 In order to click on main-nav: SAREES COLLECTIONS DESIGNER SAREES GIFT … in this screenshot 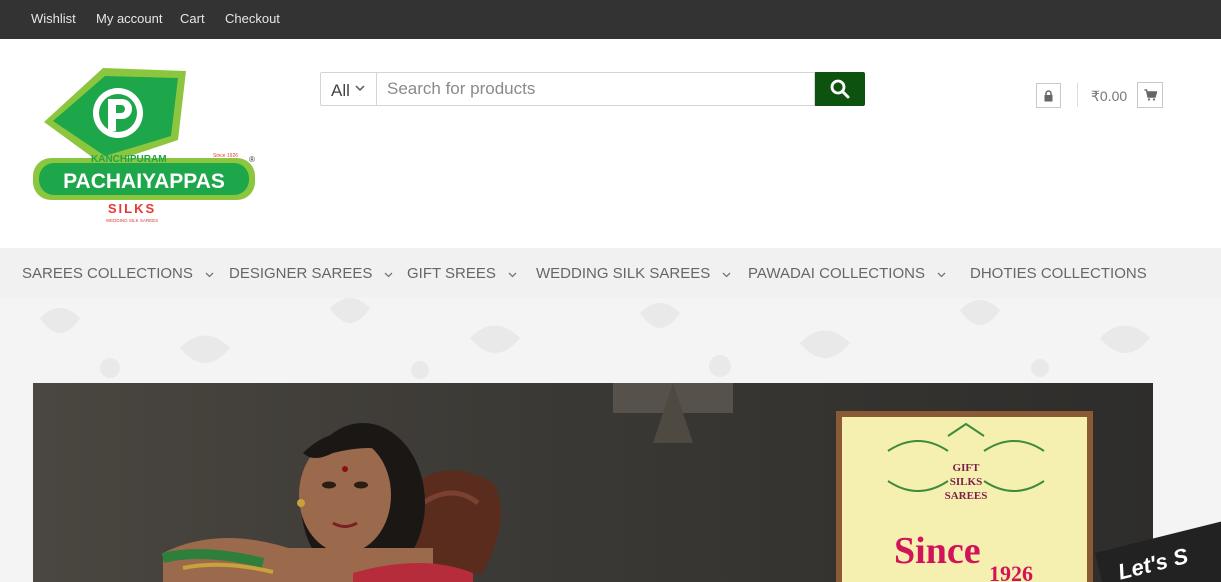, I will do `click(610, 273)`.